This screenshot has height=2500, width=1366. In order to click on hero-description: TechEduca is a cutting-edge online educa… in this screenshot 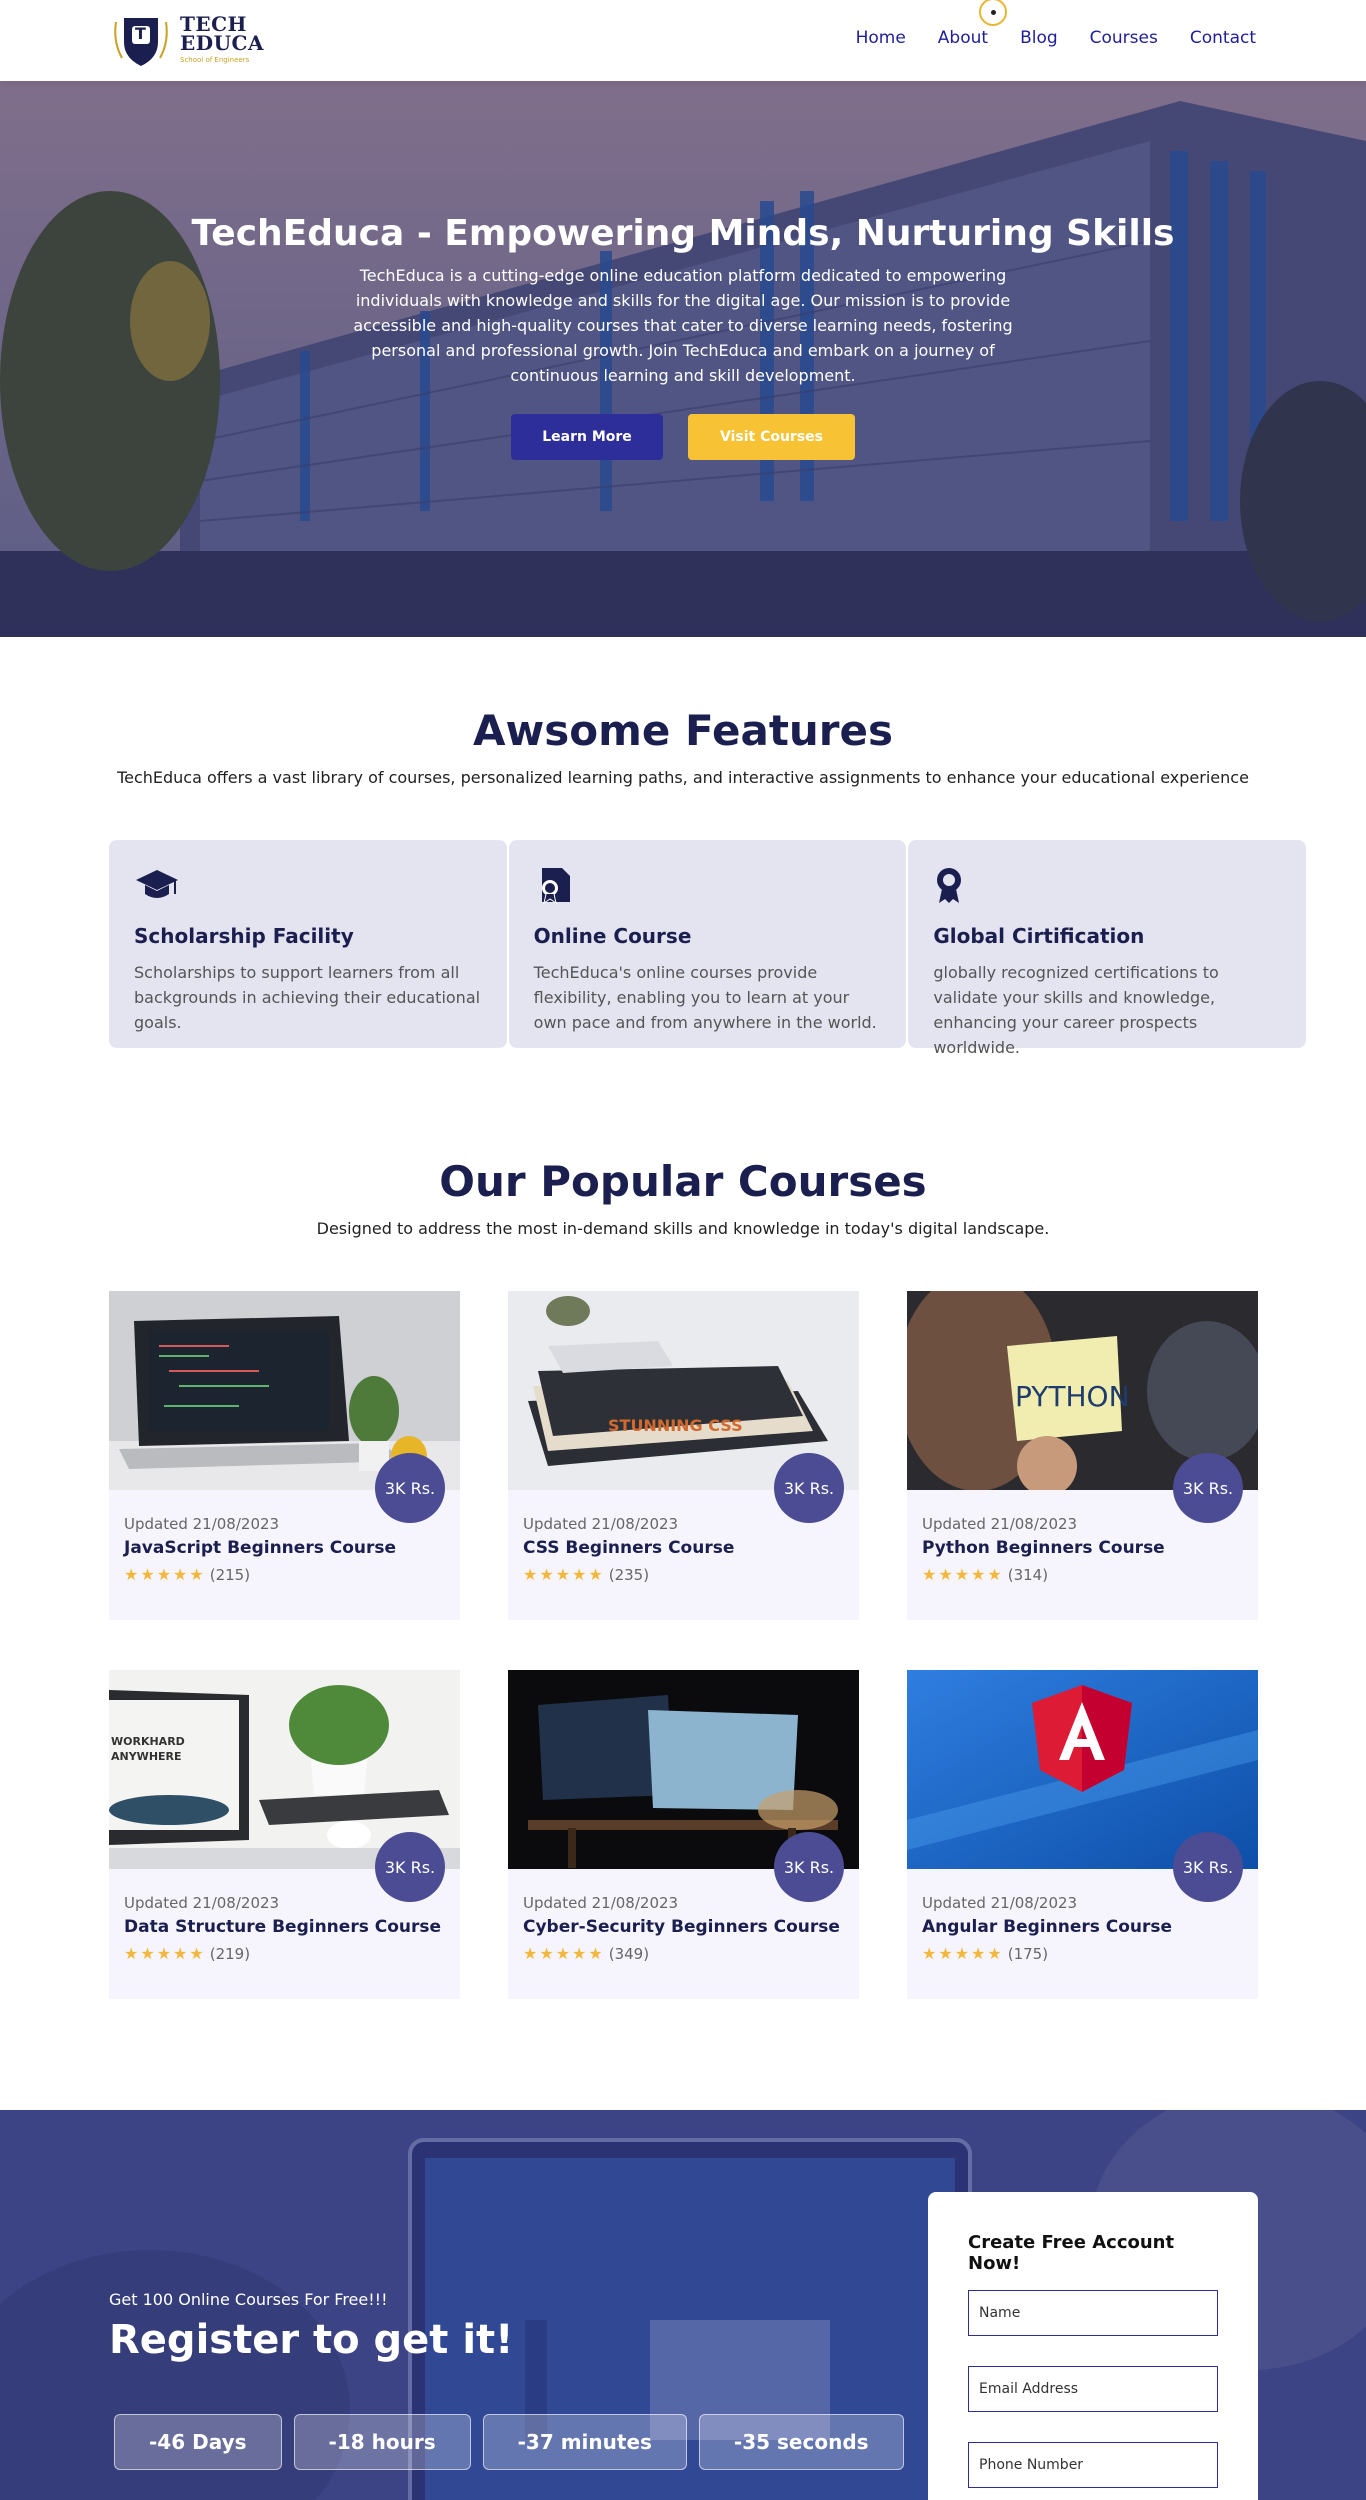, I will do `click(683, 325)`.